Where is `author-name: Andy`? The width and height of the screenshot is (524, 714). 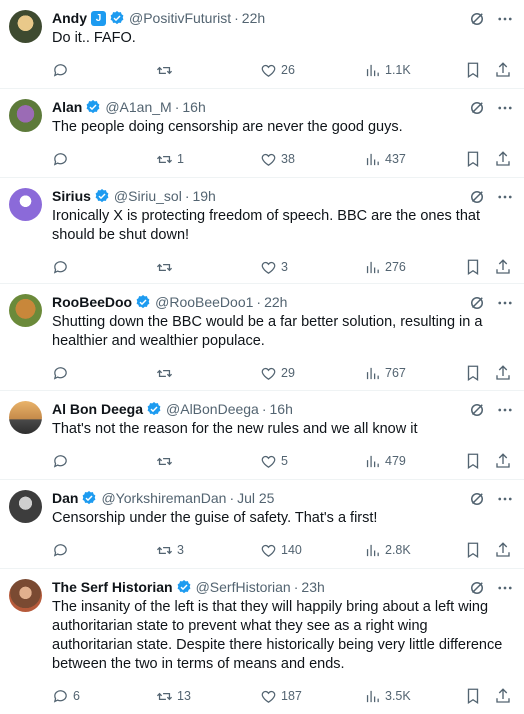
author-name: Andy is located at coordinates (69, 18).